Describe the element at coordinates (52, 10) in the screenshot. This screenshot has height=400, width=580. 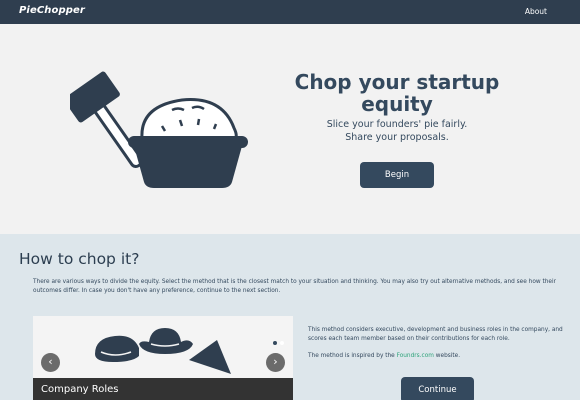
I see `brand-logo: PieChopper` at that location.